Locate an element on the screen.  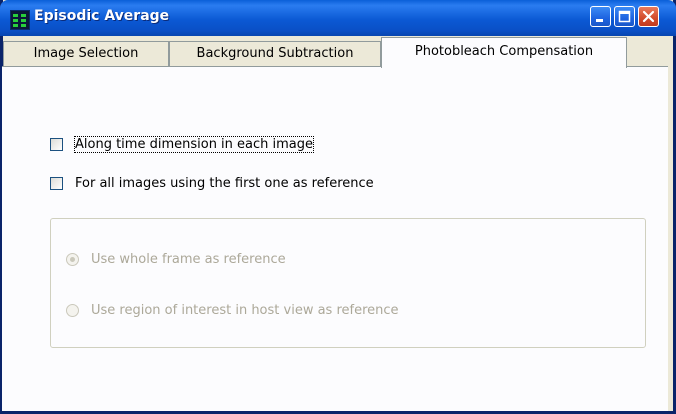
whole-frame-option: Use whole frame as reference is located at coordinates (176, 259).